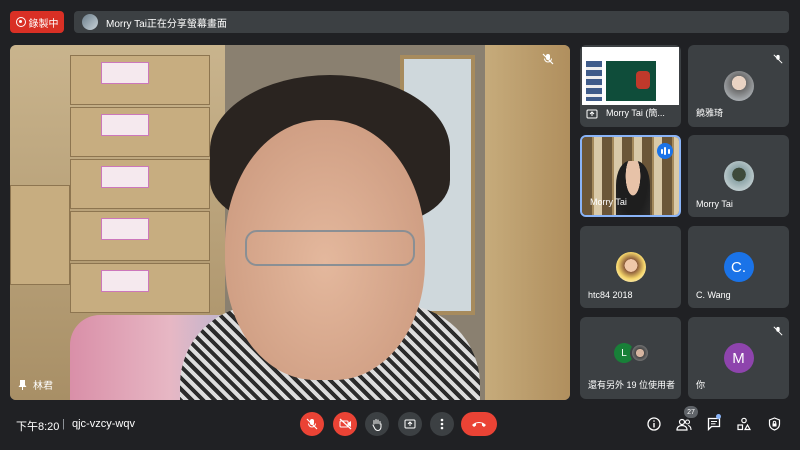 The height and width of the screenshot is (450, 800). What do you see at coordinates (20, 22) in the screenshot?
I see `record-icon` at bounding box center [20, 22].